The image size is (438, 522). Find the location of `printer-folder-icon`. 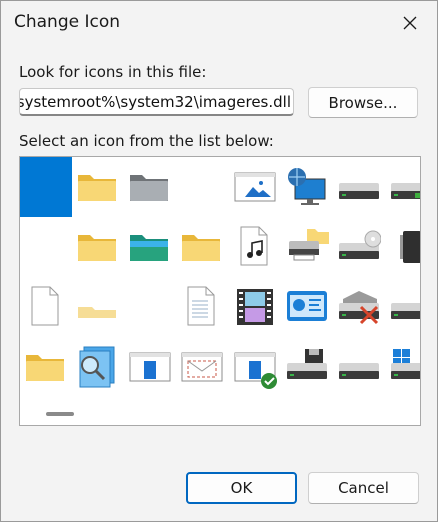

printer-folder-icon is located at coordinates (309, 245).